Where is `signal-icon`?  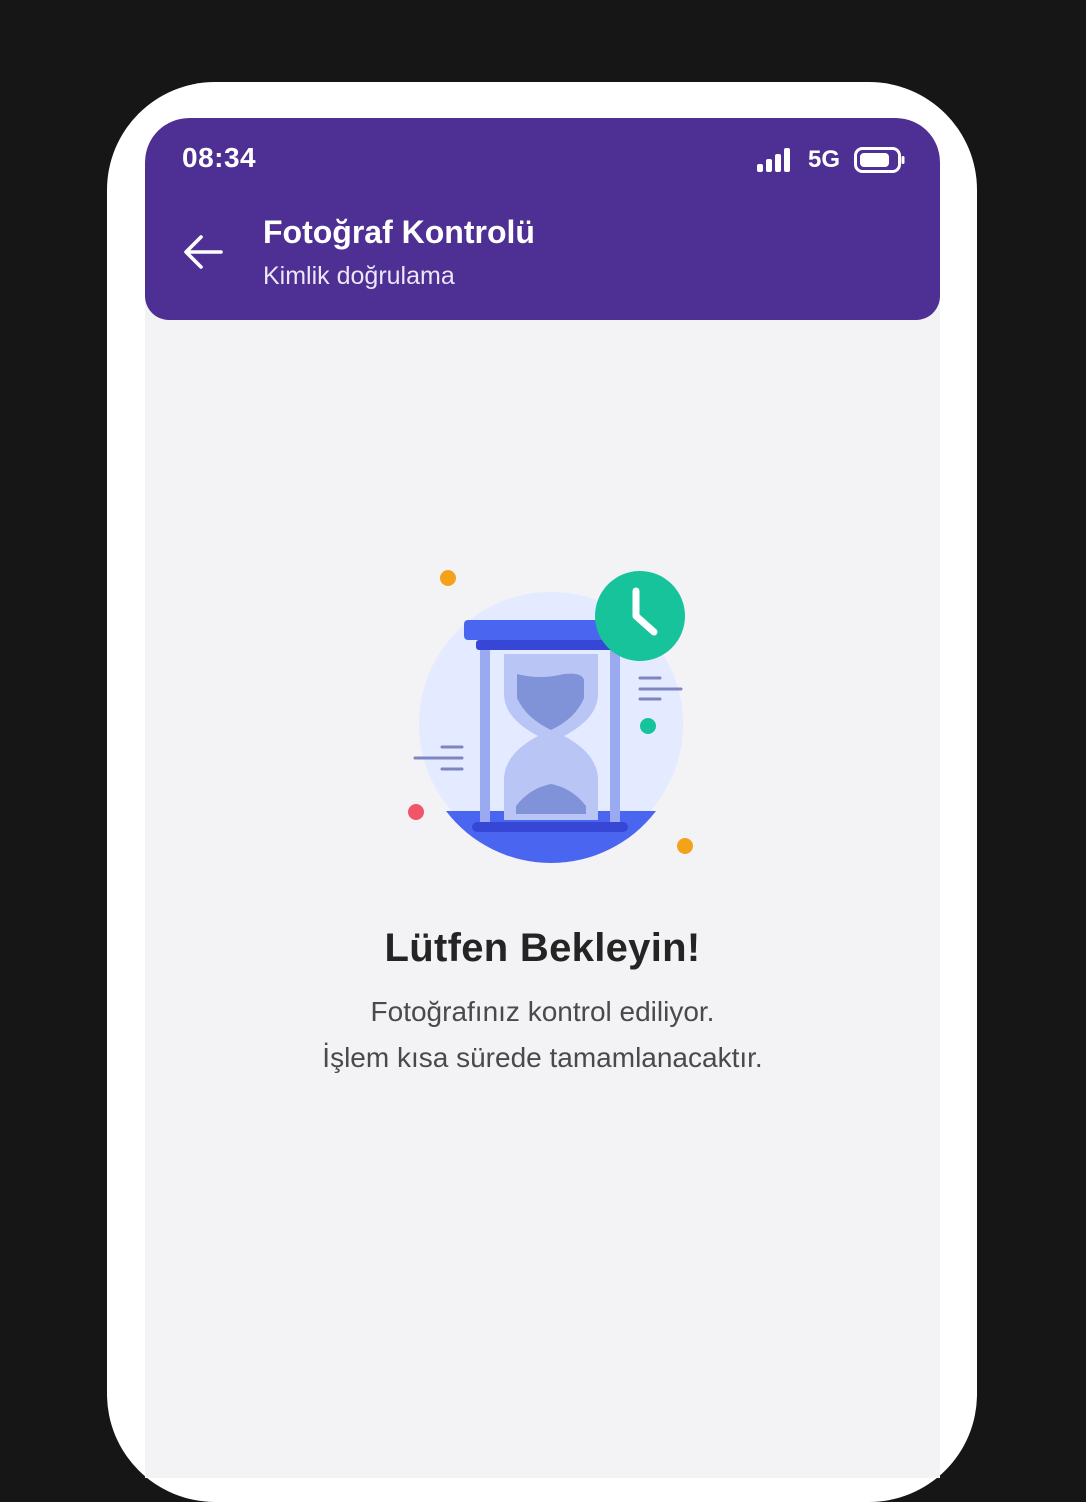 signal-icon is located at coordinates (773, 160).